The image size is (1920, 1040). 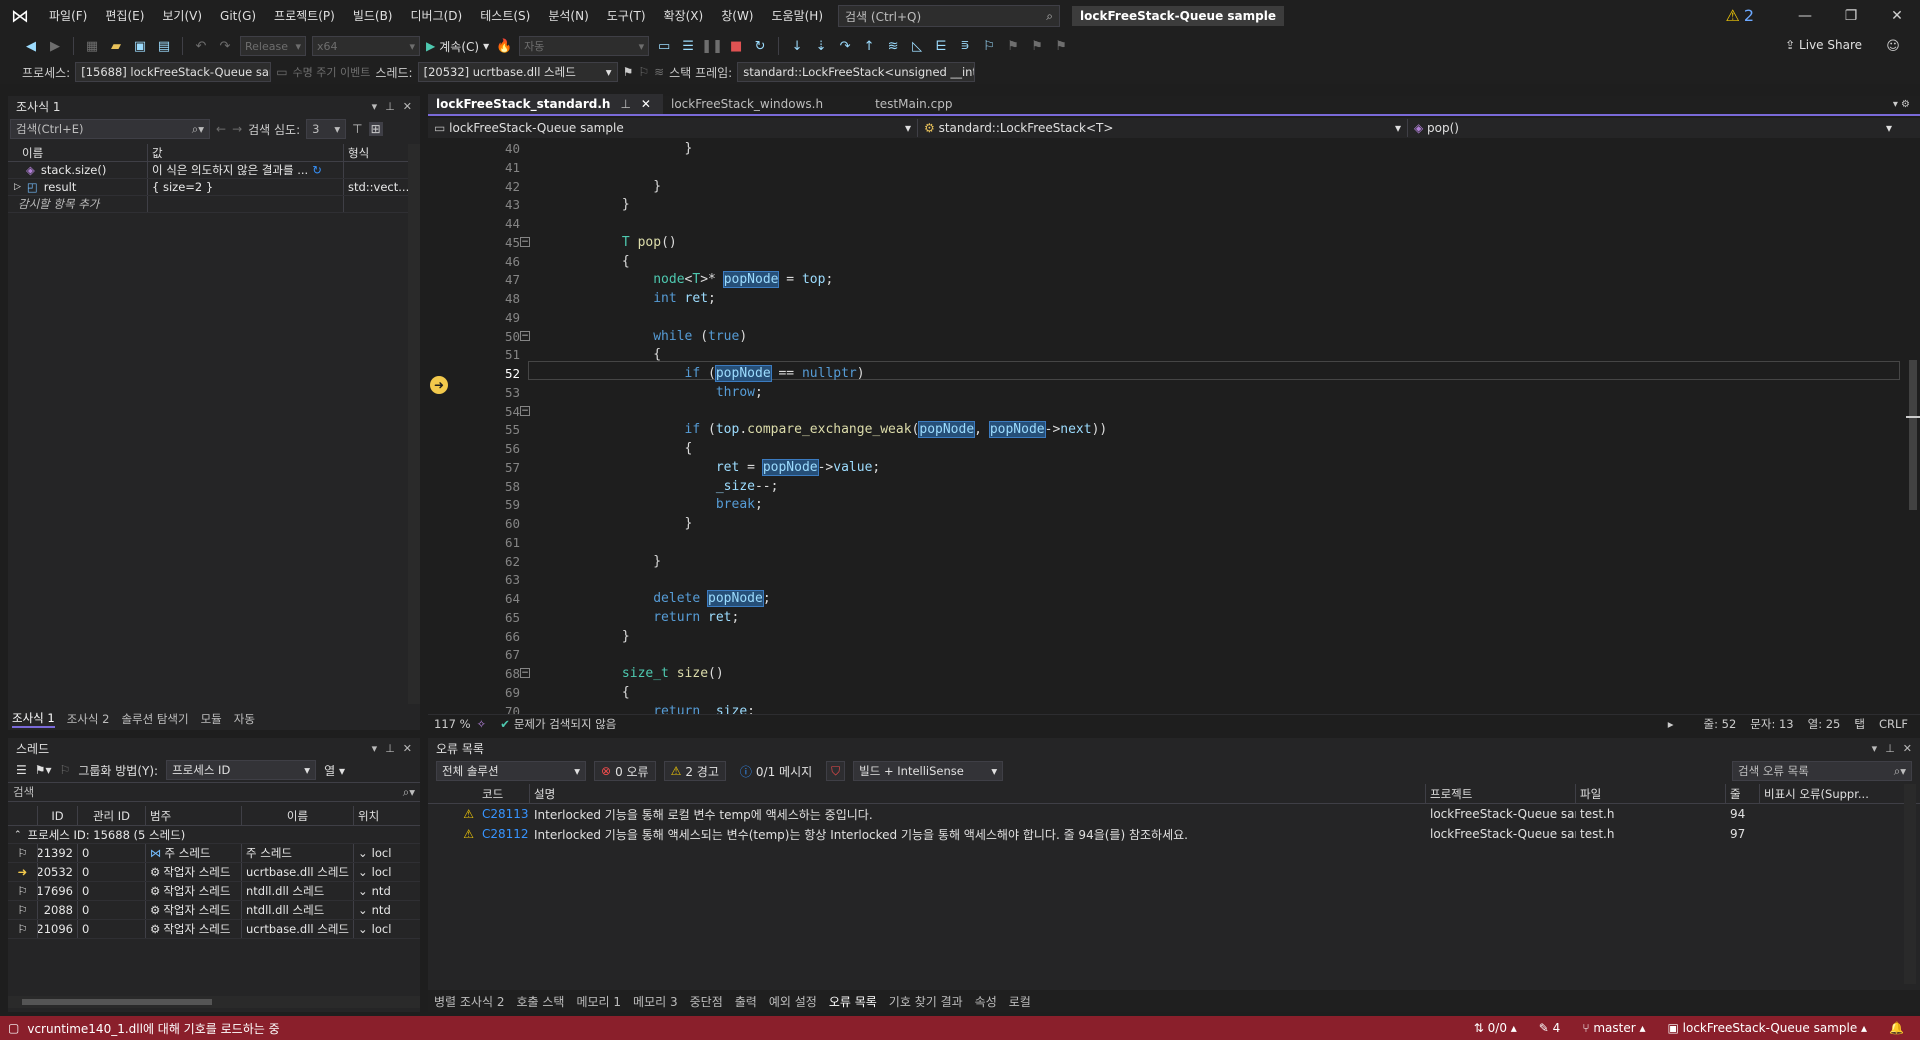 What do you see at coordinates (238, 16) in the screenshot?
I see `menu-git: Git(G)` at bounding box center [238, 16].